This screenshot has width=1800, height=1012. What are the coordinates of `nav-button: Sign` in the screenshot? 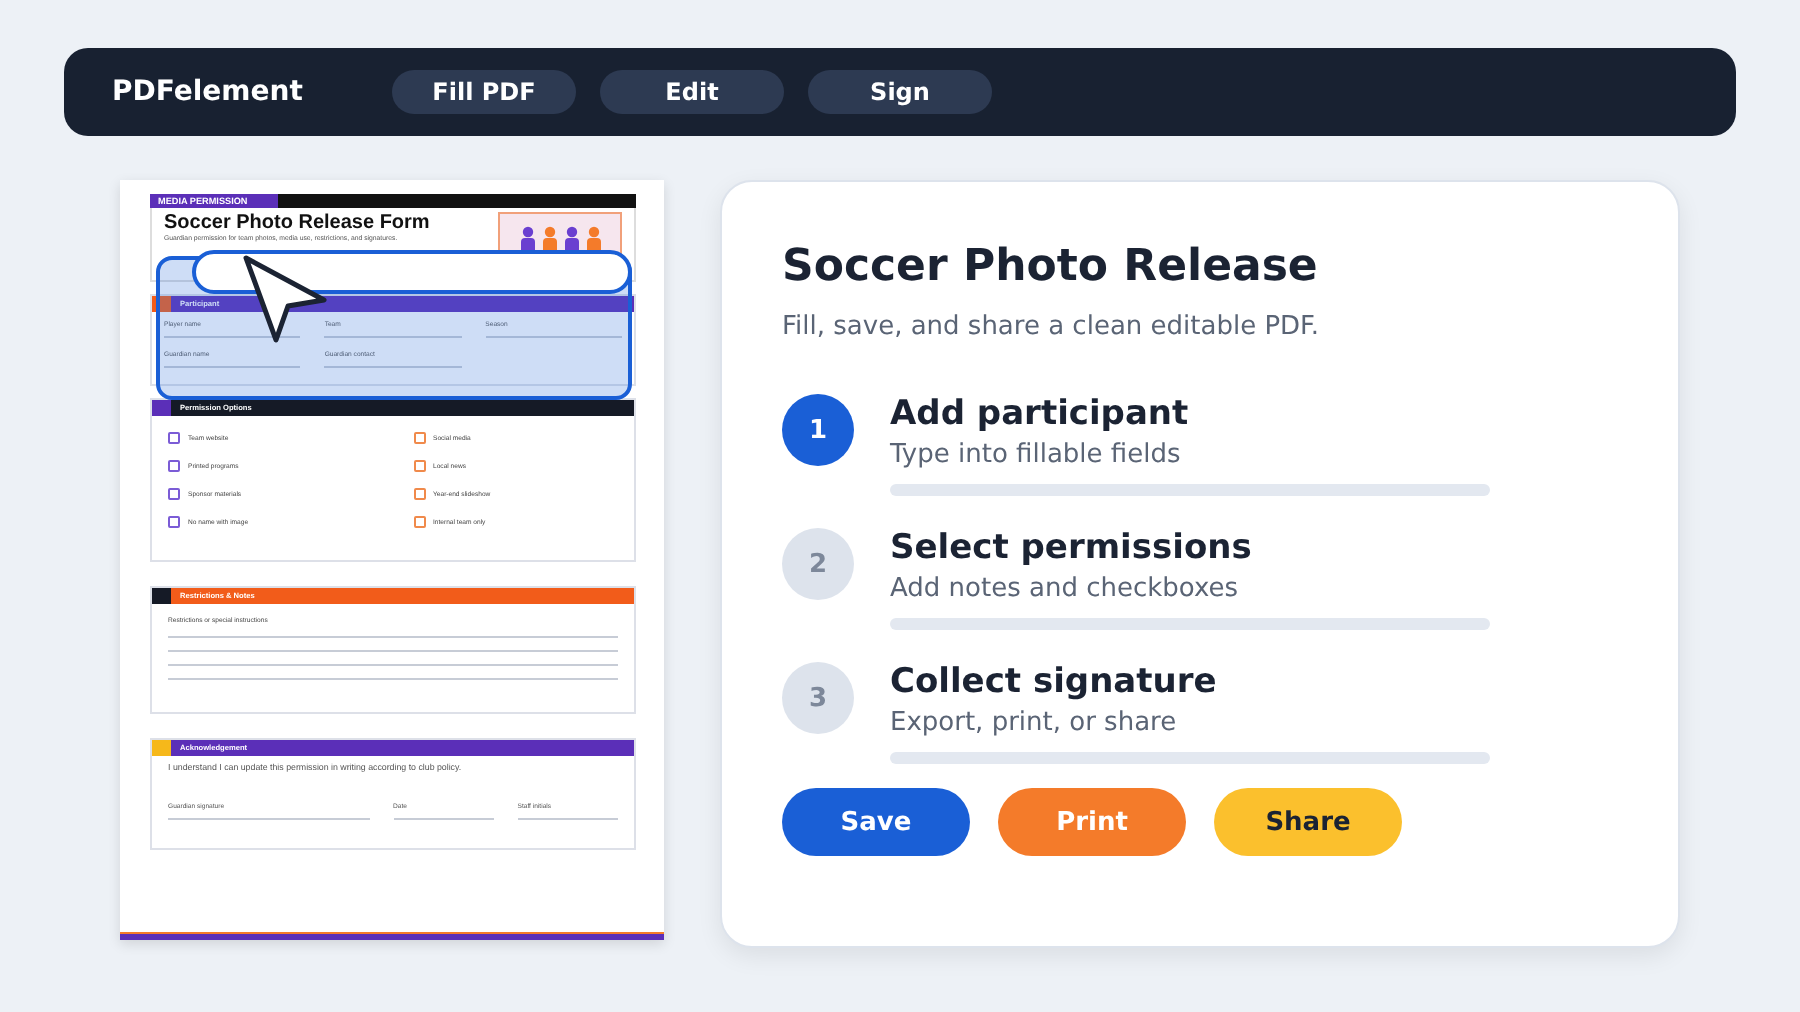 It's located at (900, 92).